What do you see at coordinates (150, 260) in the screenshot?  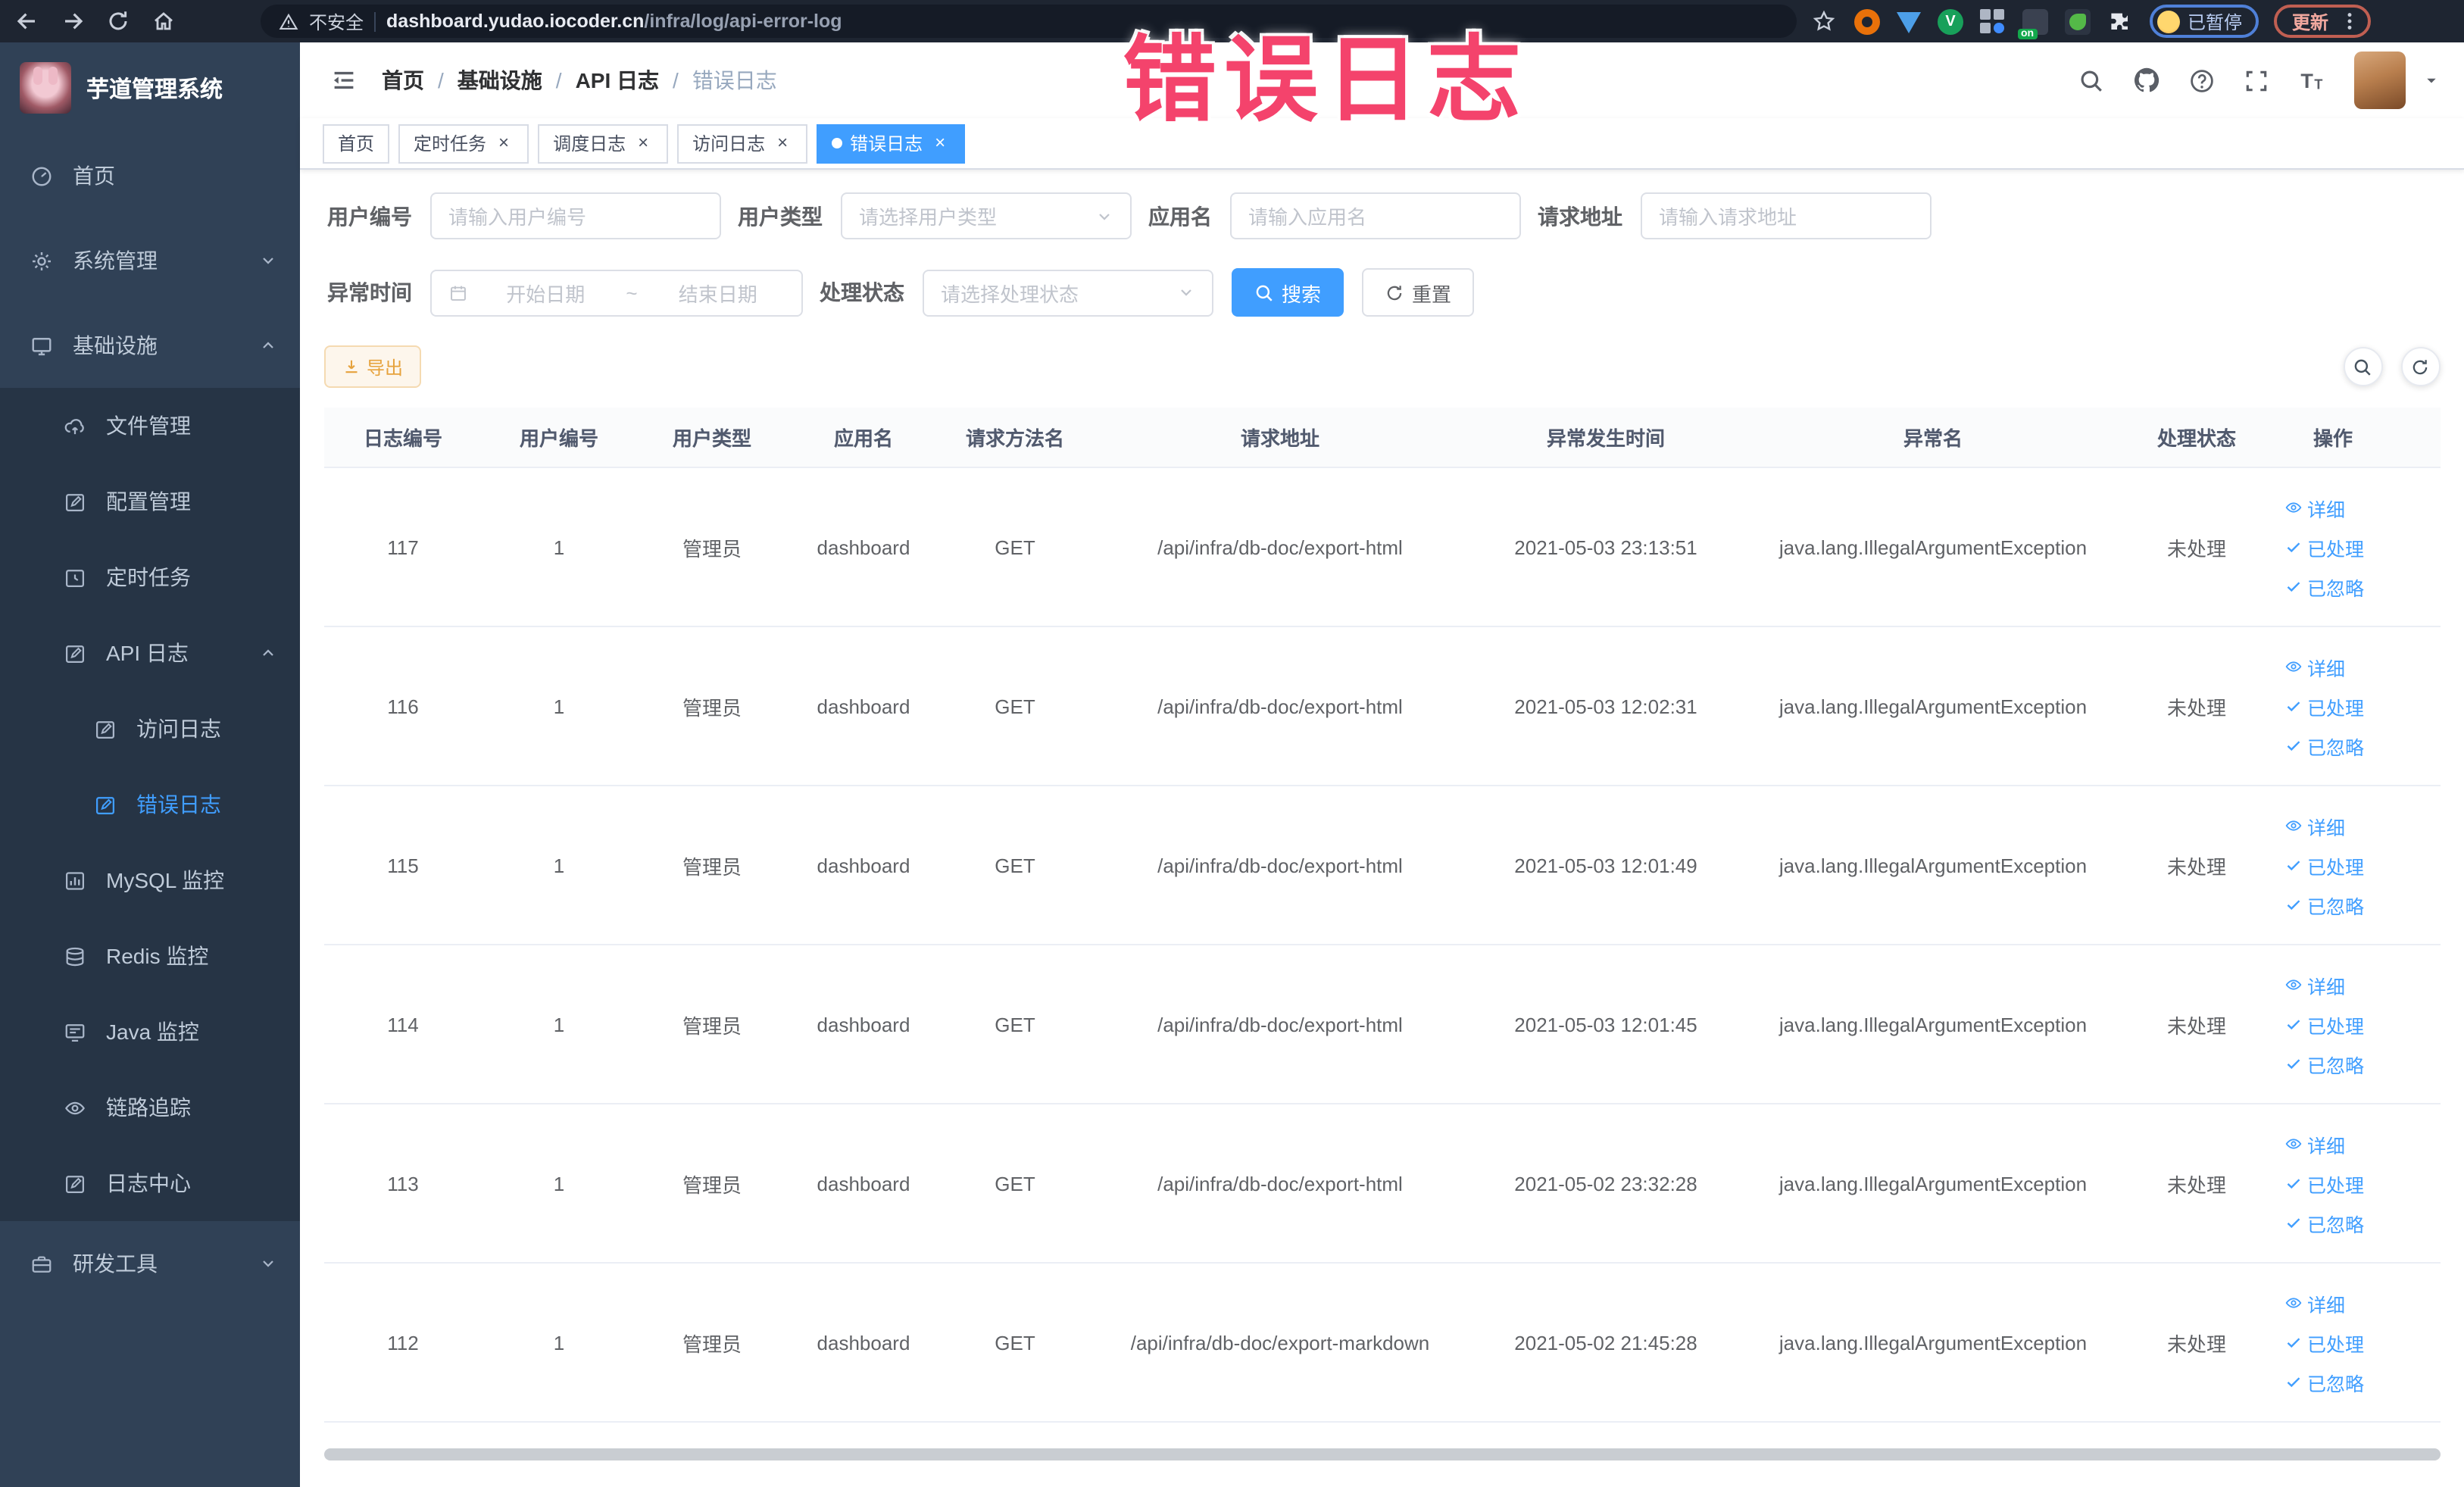 I see `sidebar-item-system-management: 系统管理` at bounding box center [150, 260].